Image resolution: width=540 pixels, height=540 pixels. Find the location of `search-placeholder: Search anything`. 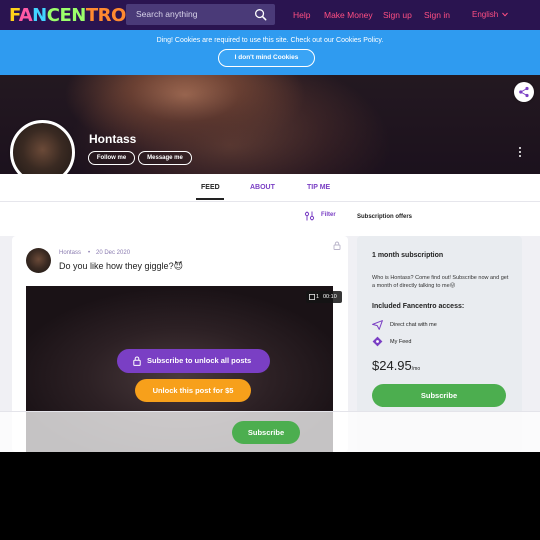

search-placeholder: Search anything is located at coordinates (167, 14).